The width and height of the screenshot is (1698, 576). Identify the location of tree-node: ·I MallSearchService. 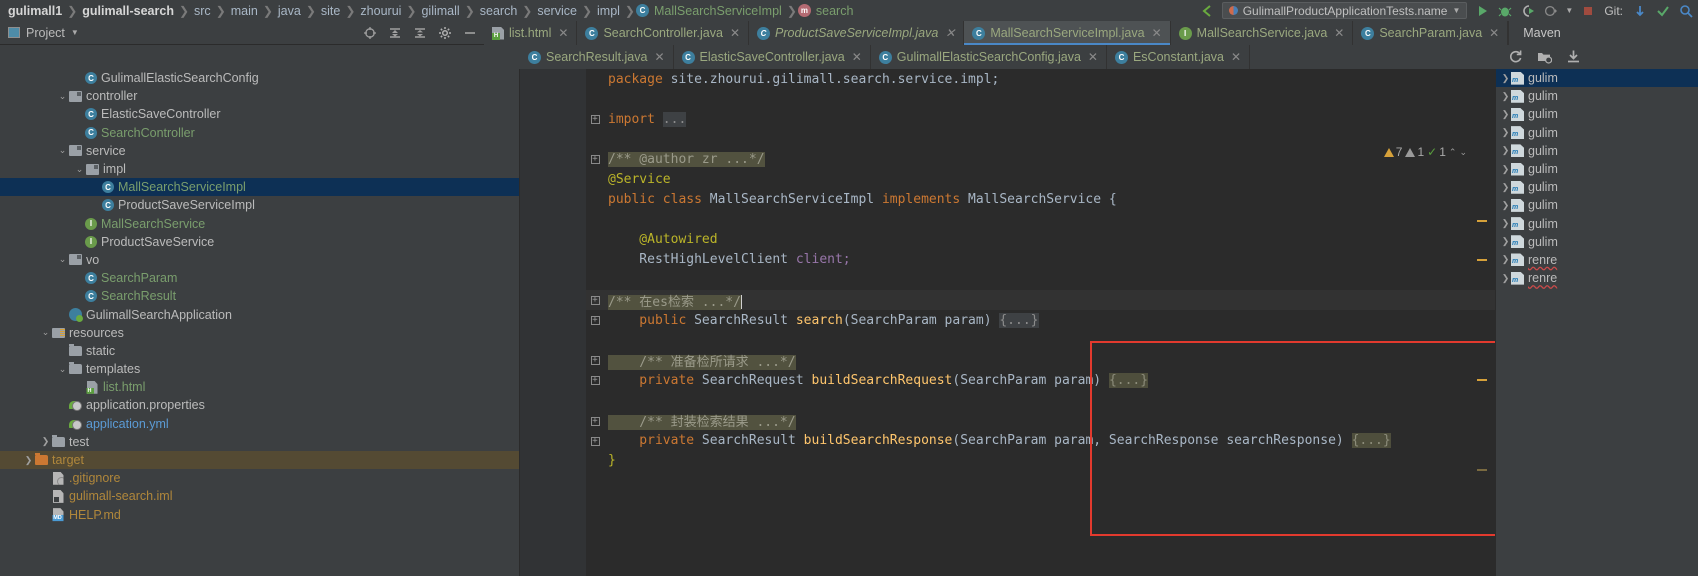
(259, 224).